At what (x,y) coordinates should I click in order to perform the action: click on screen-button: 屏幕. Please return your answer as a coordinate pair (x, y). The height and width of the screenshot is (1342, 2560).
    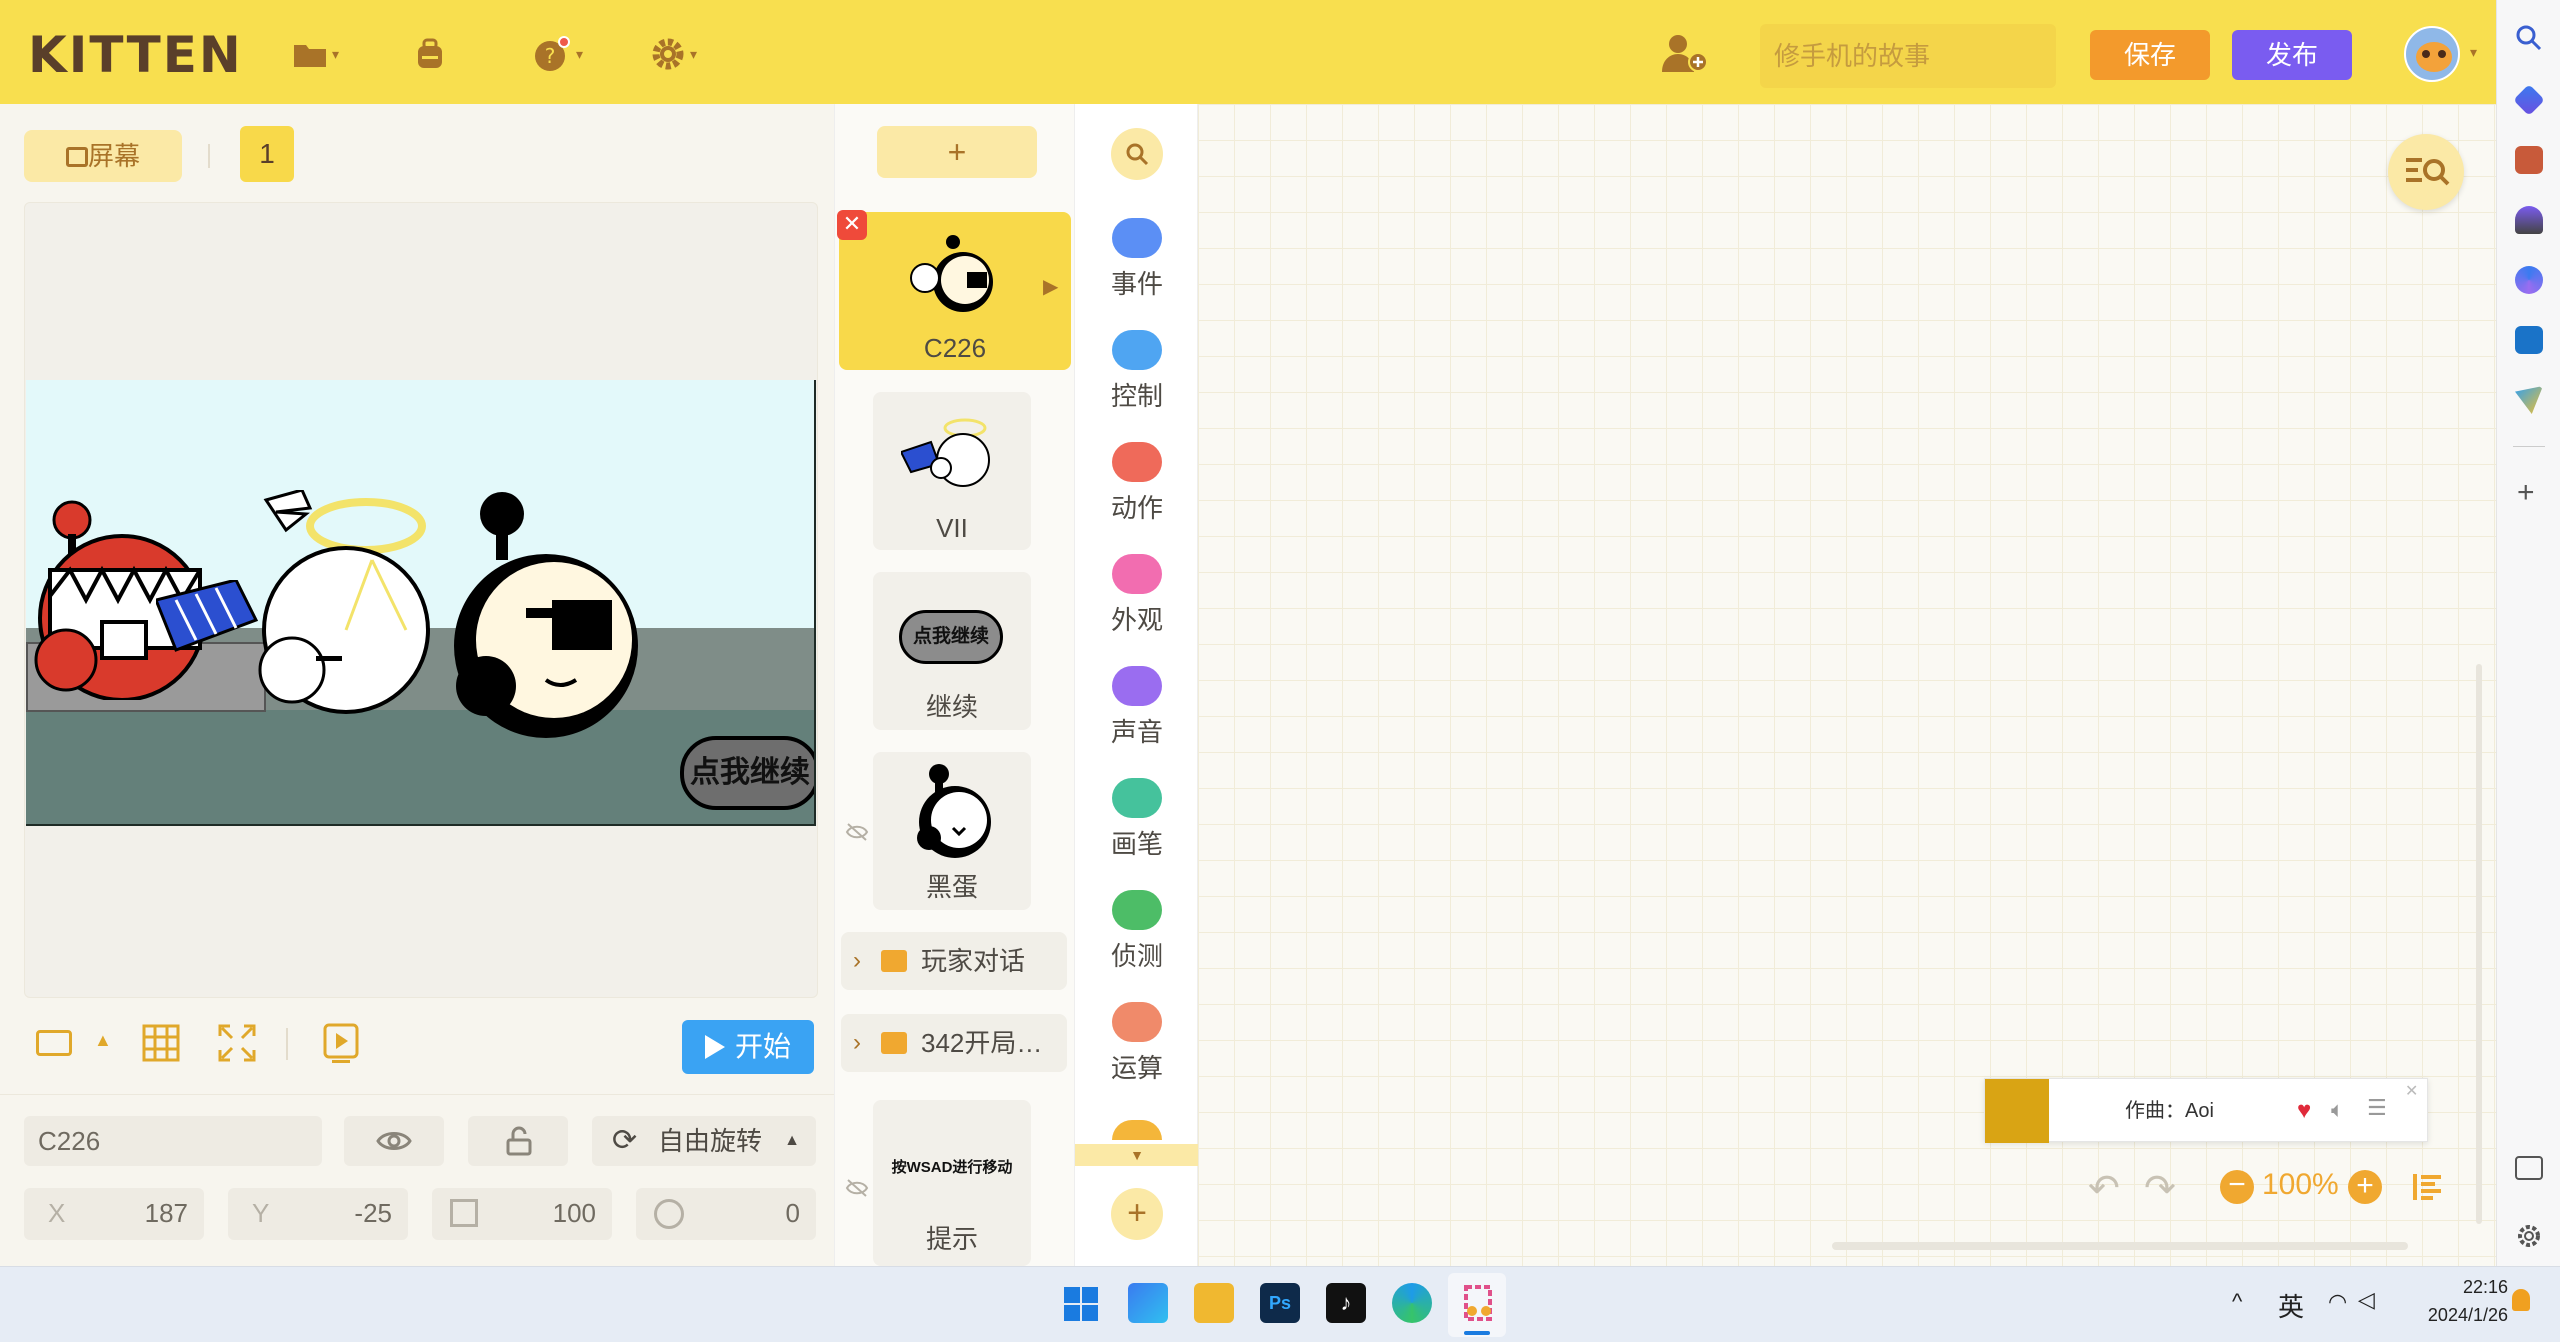
    Looking at the image, I should click on (103, 156).